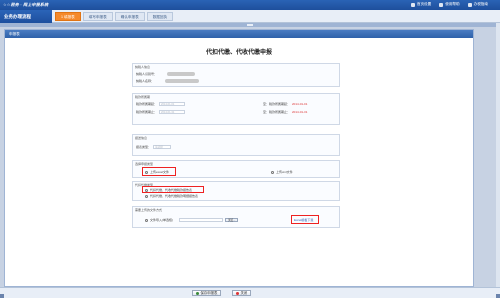 The width and height of the screenshot is (500, 298). What do you see at coordinates (147, 112) in the screenshot?
I see `period-end-label: 税款所属期止：` at bounding box center [147, 112].